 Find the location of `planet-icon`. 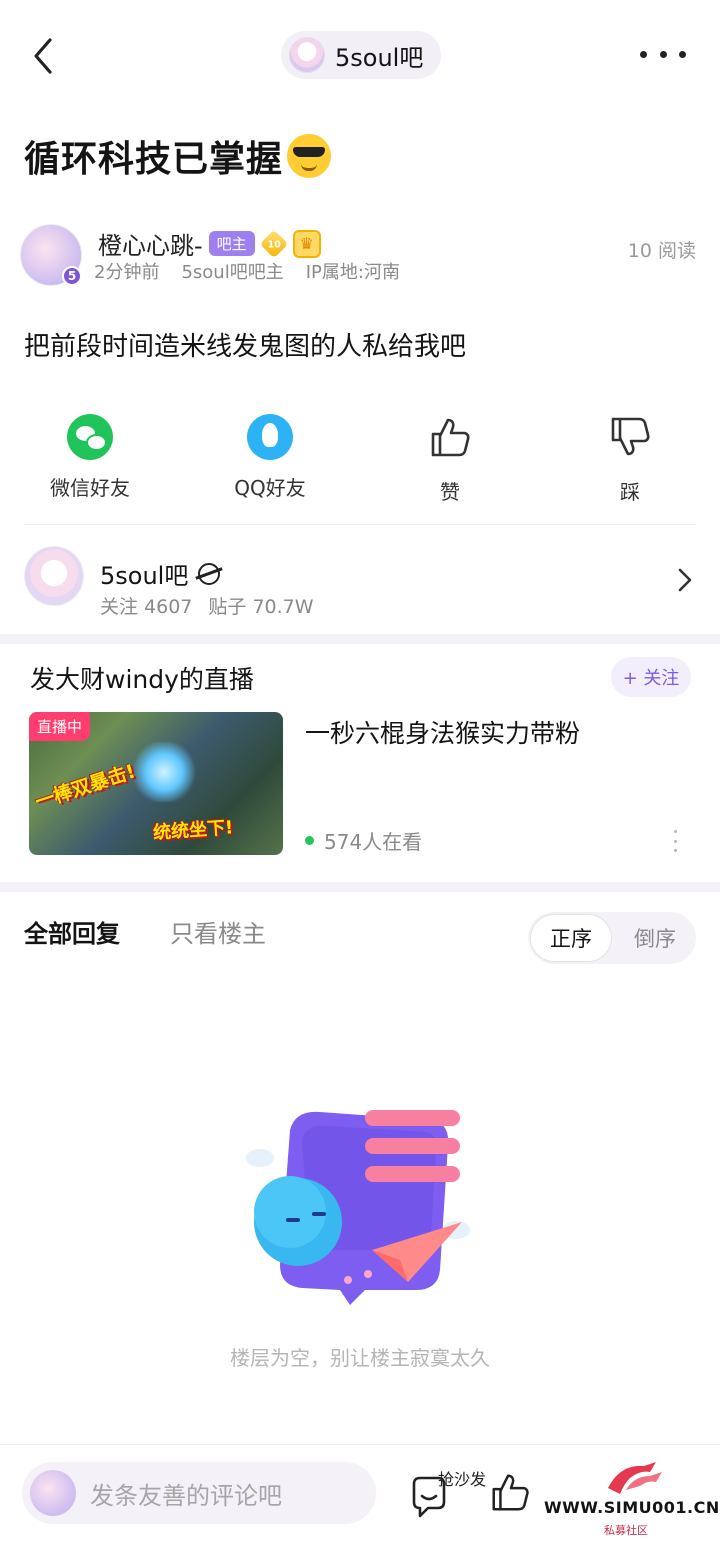

planet-icon is located at coordinates (209, 573).